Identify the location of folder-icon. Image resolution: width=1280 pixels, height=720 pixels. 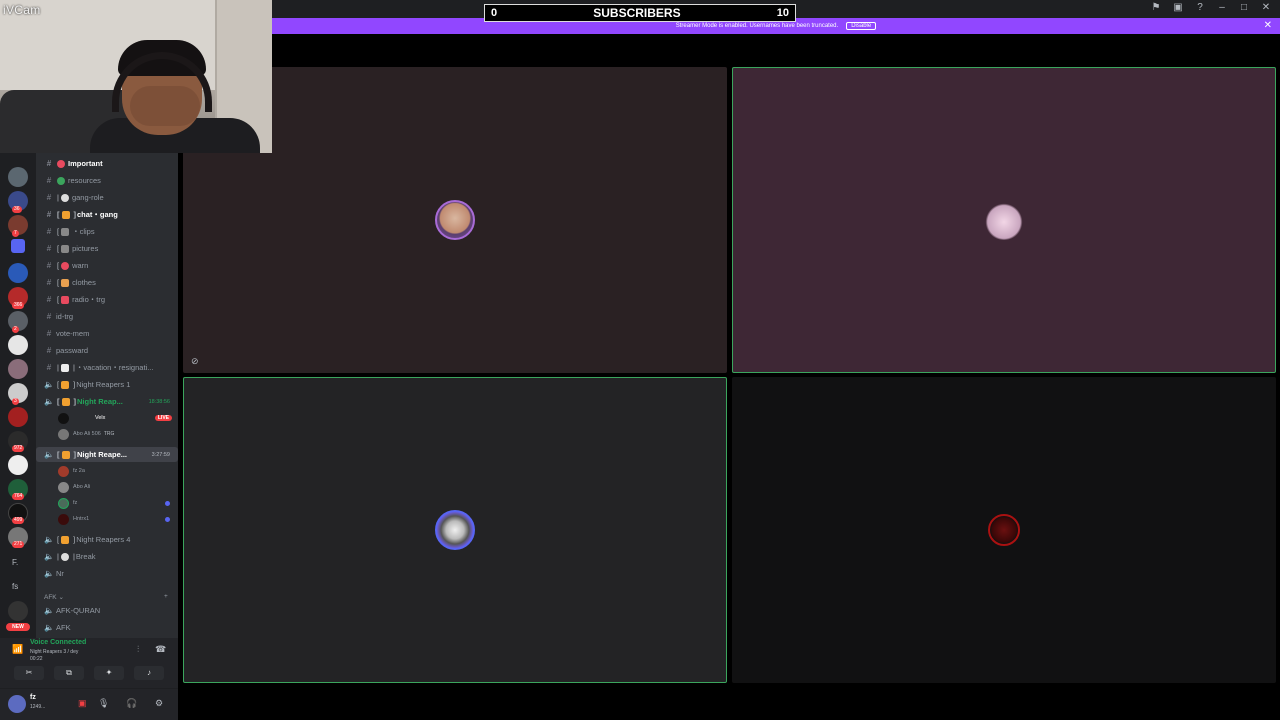
(18, 246).